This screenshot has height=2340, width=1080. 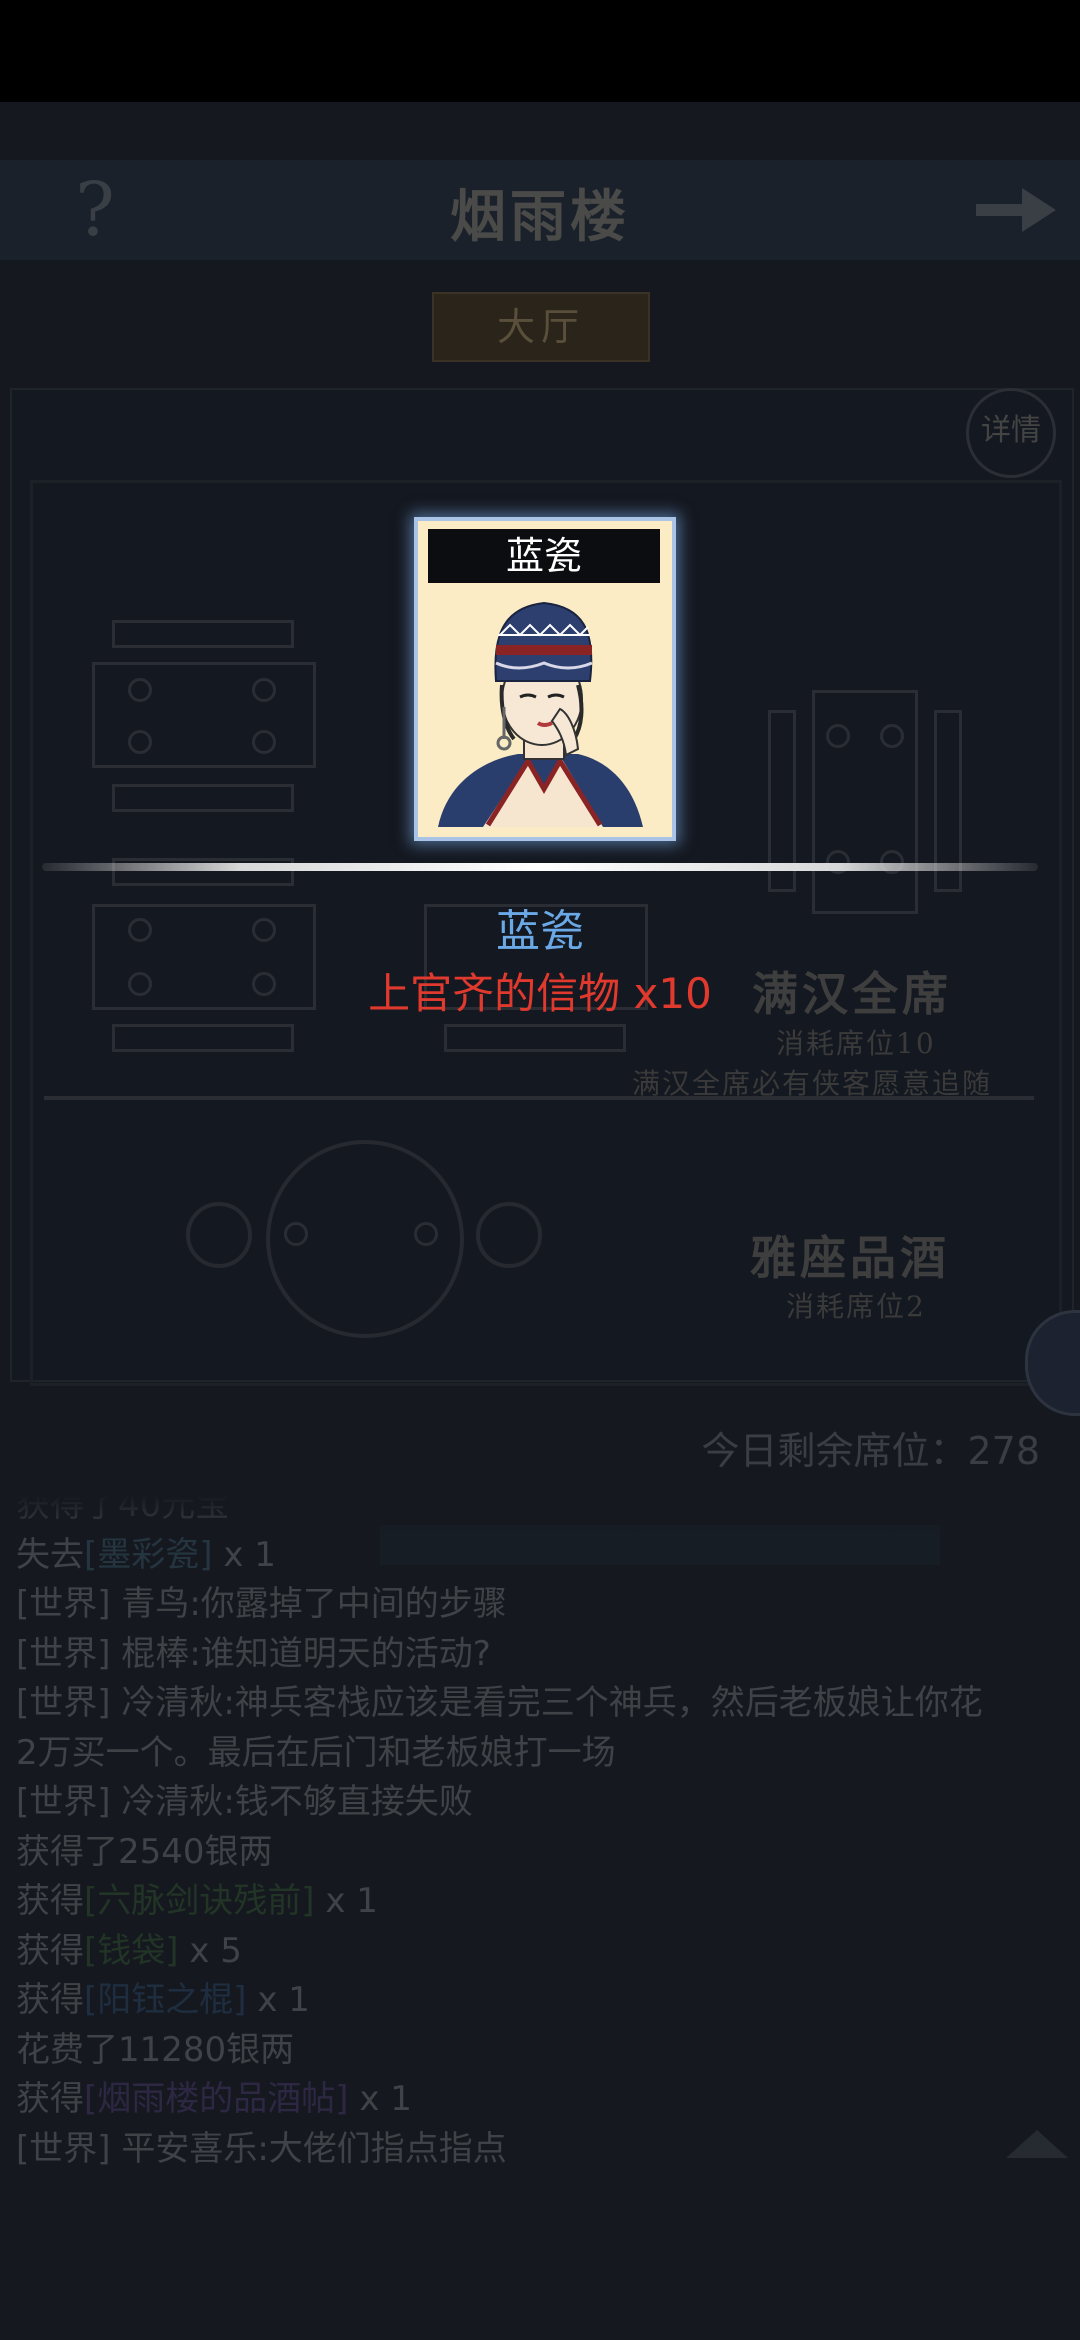 What do you see at coordinates (540, 867) in the screenshot?
I see `reward-divider` at bounding box center [540, 867].